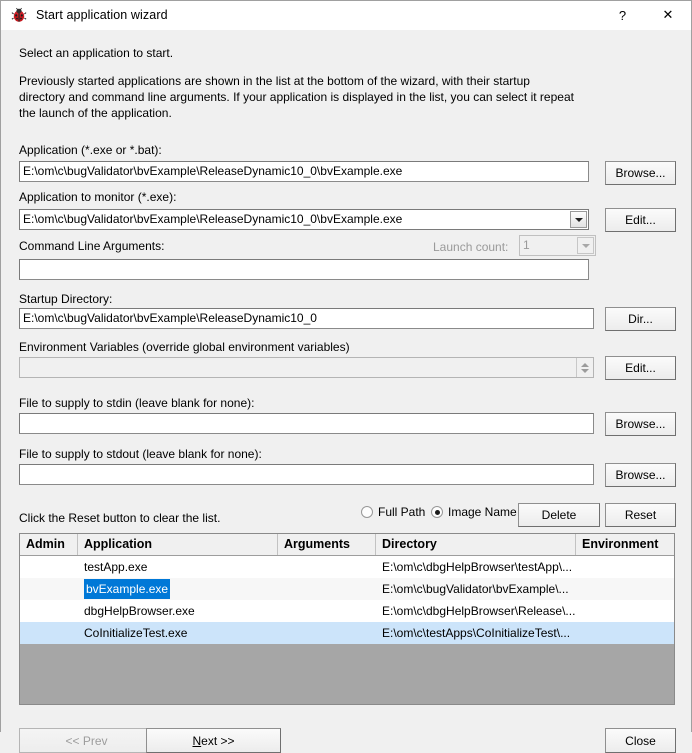 This screenshot has height=753, width=692. I want to click on help-button: ?, so click(622, 15).